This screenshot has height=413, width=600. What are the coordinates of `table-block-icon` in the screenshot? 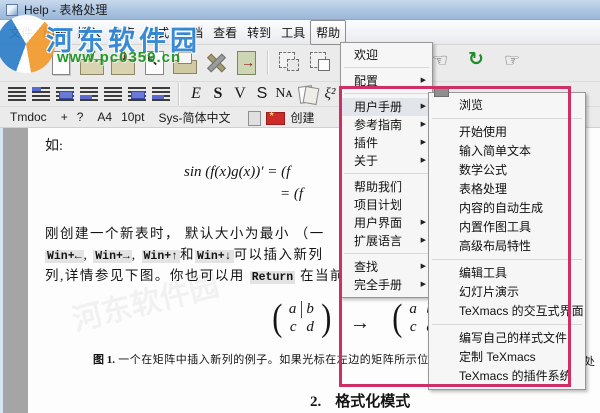 It's located at (137, 94).